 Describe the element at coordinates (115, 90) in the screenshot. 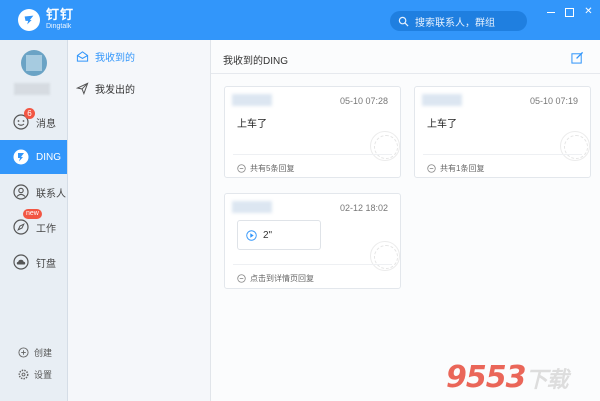

I see `subnav-label: 我发出的` at that location.